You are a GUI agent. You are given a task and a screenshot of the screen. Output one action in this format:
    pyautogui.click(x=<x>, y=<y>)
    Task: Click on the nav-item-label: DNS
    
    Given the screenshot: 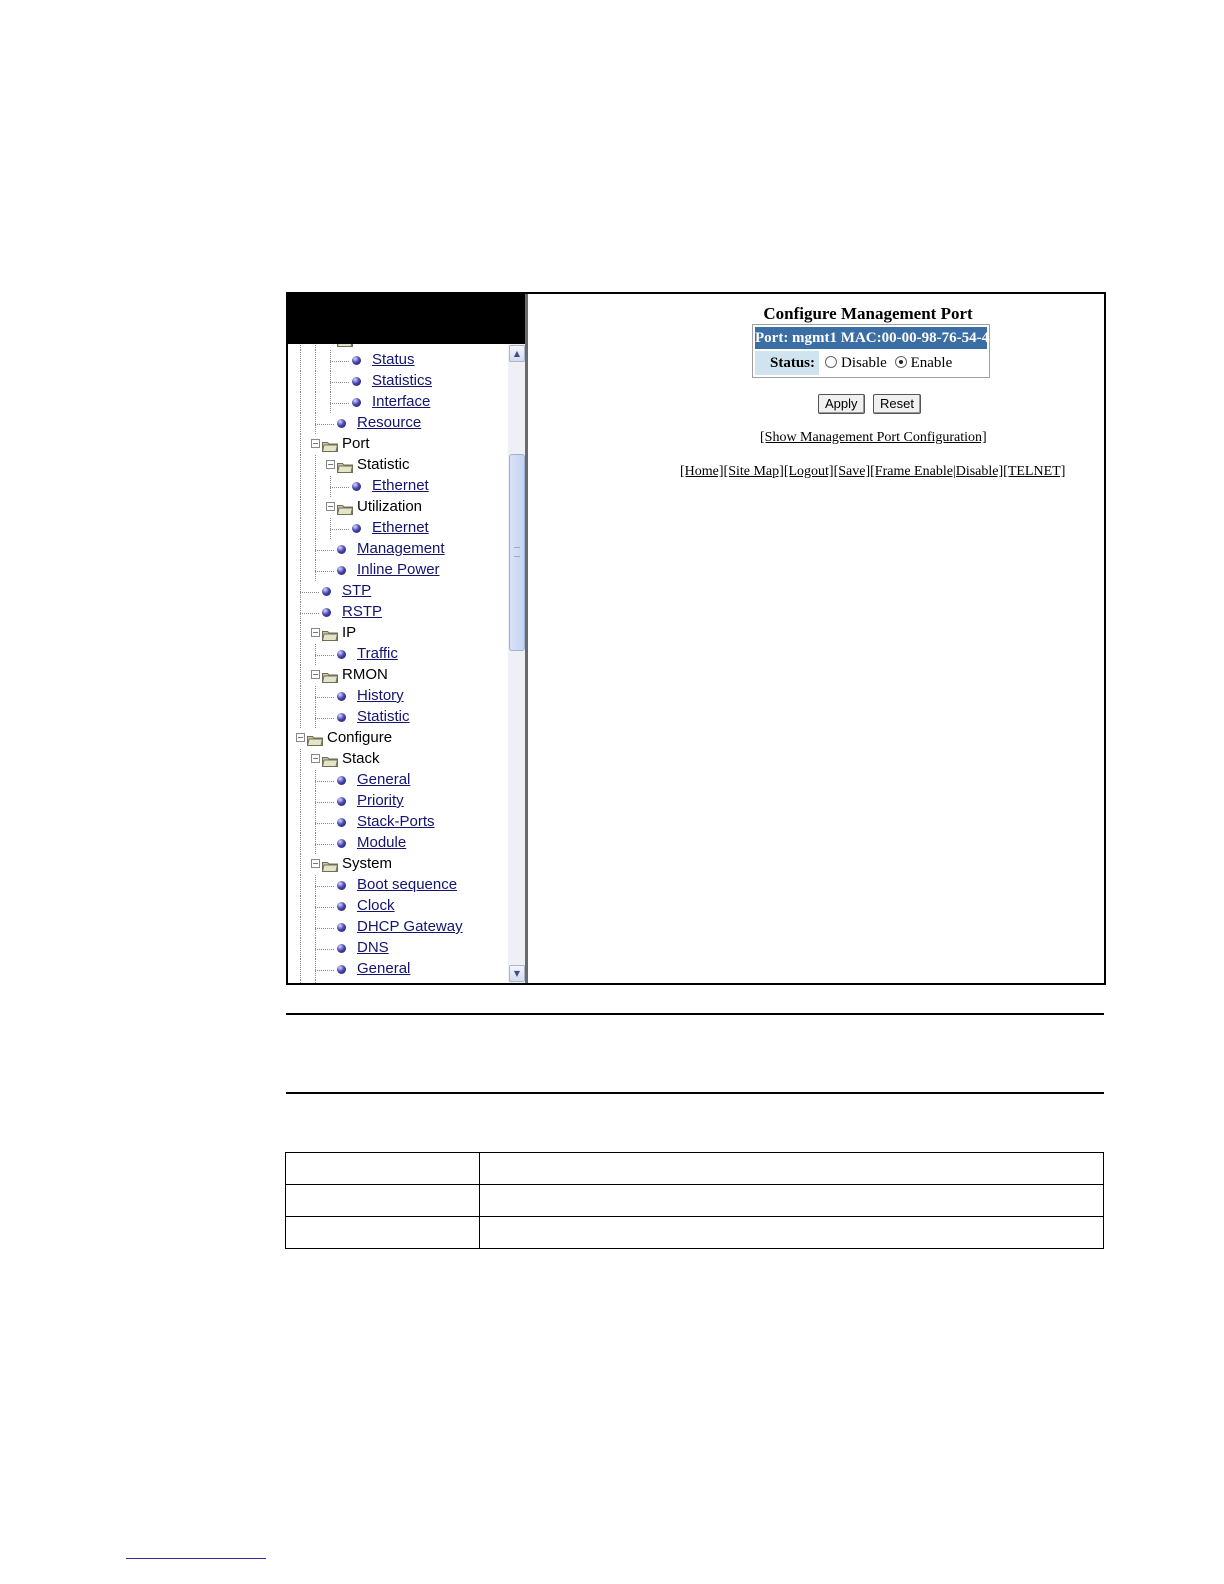 What is the action you would take?
    pyautogui.click(x=373, y=947)
    